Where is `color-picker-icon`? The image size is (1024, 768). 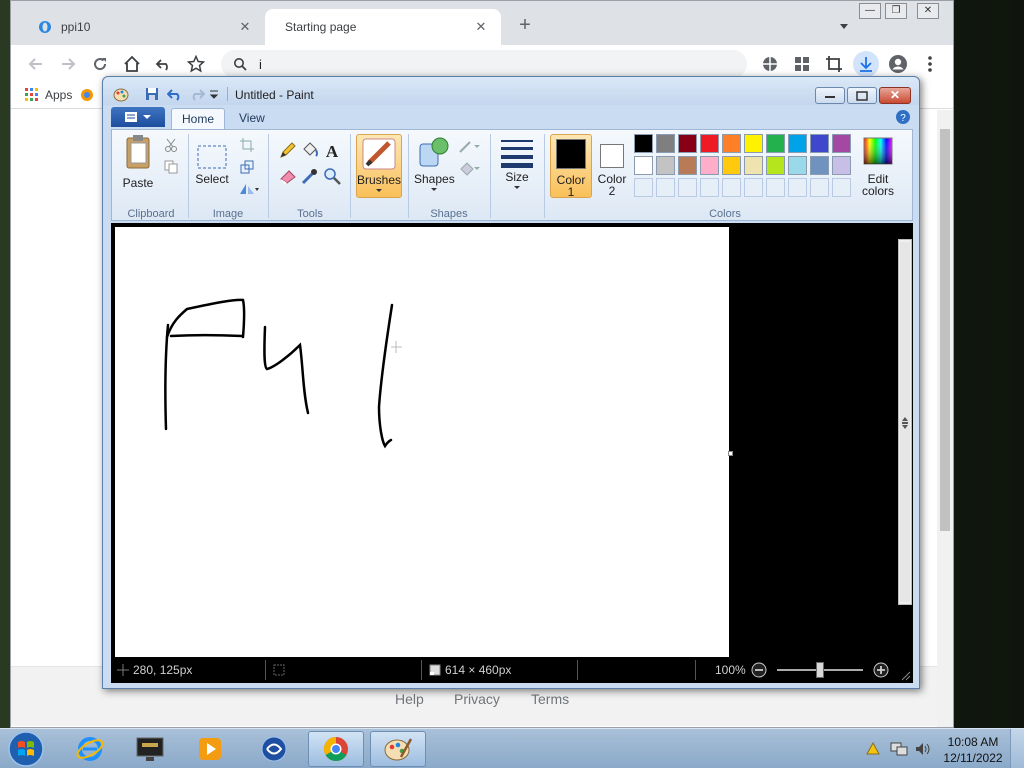
color-picker-icon is located at coordinates (310, 176).